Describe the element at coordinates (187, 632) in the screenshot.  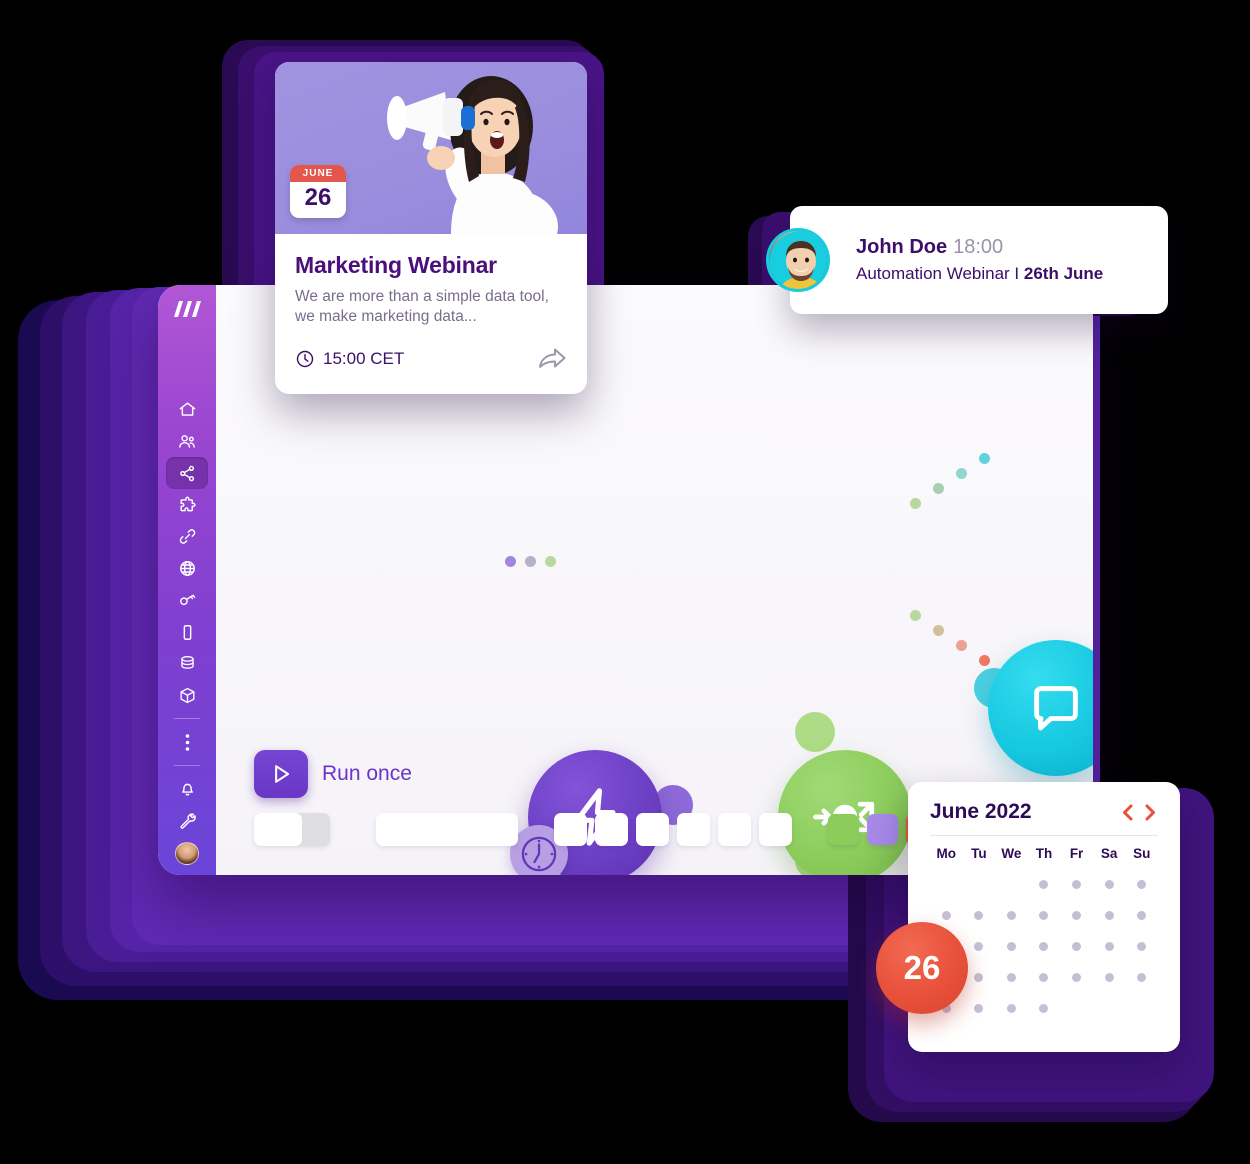
I see `sidebar-item-devices` at that location.